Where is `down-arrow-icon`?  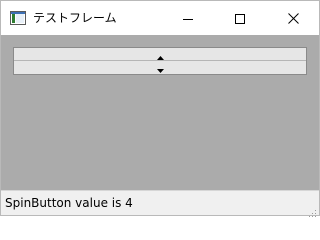 down-arrow-icon is located at coordinates (160, 67).